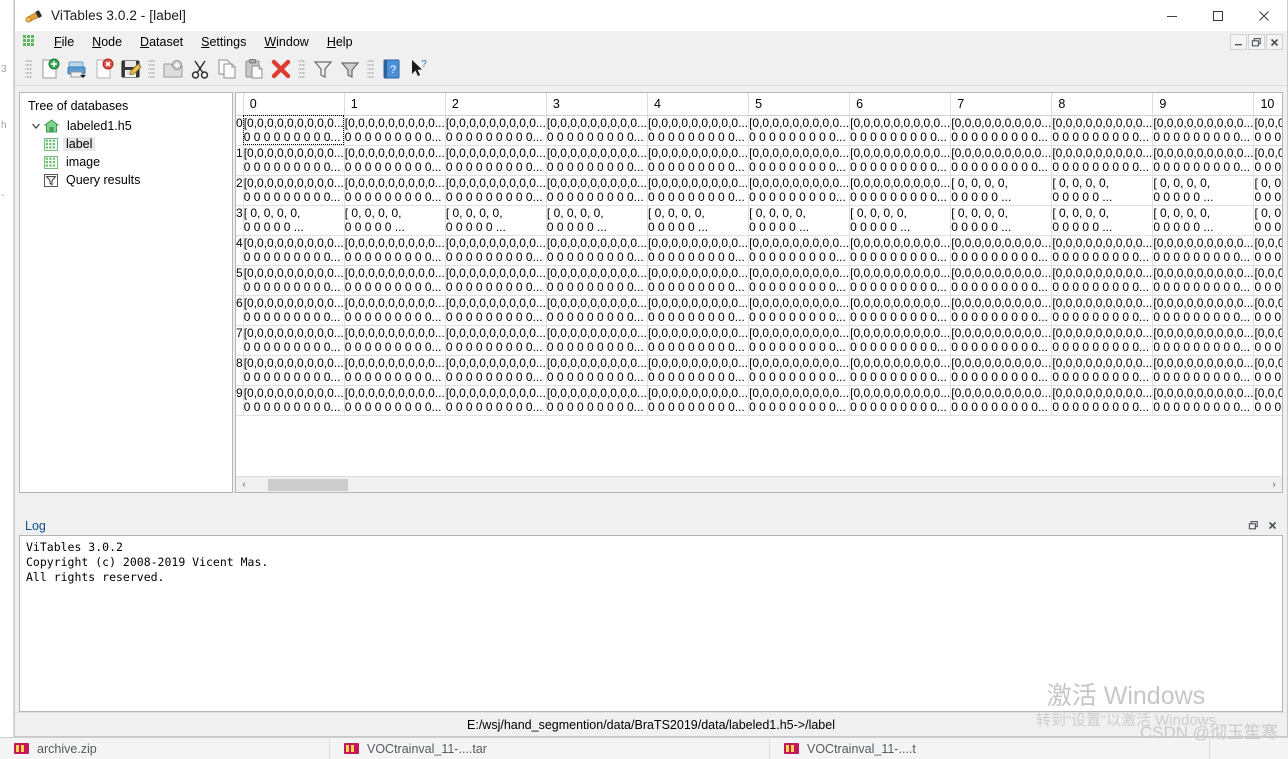  I want to click on new-group-button, so click(172, 69).